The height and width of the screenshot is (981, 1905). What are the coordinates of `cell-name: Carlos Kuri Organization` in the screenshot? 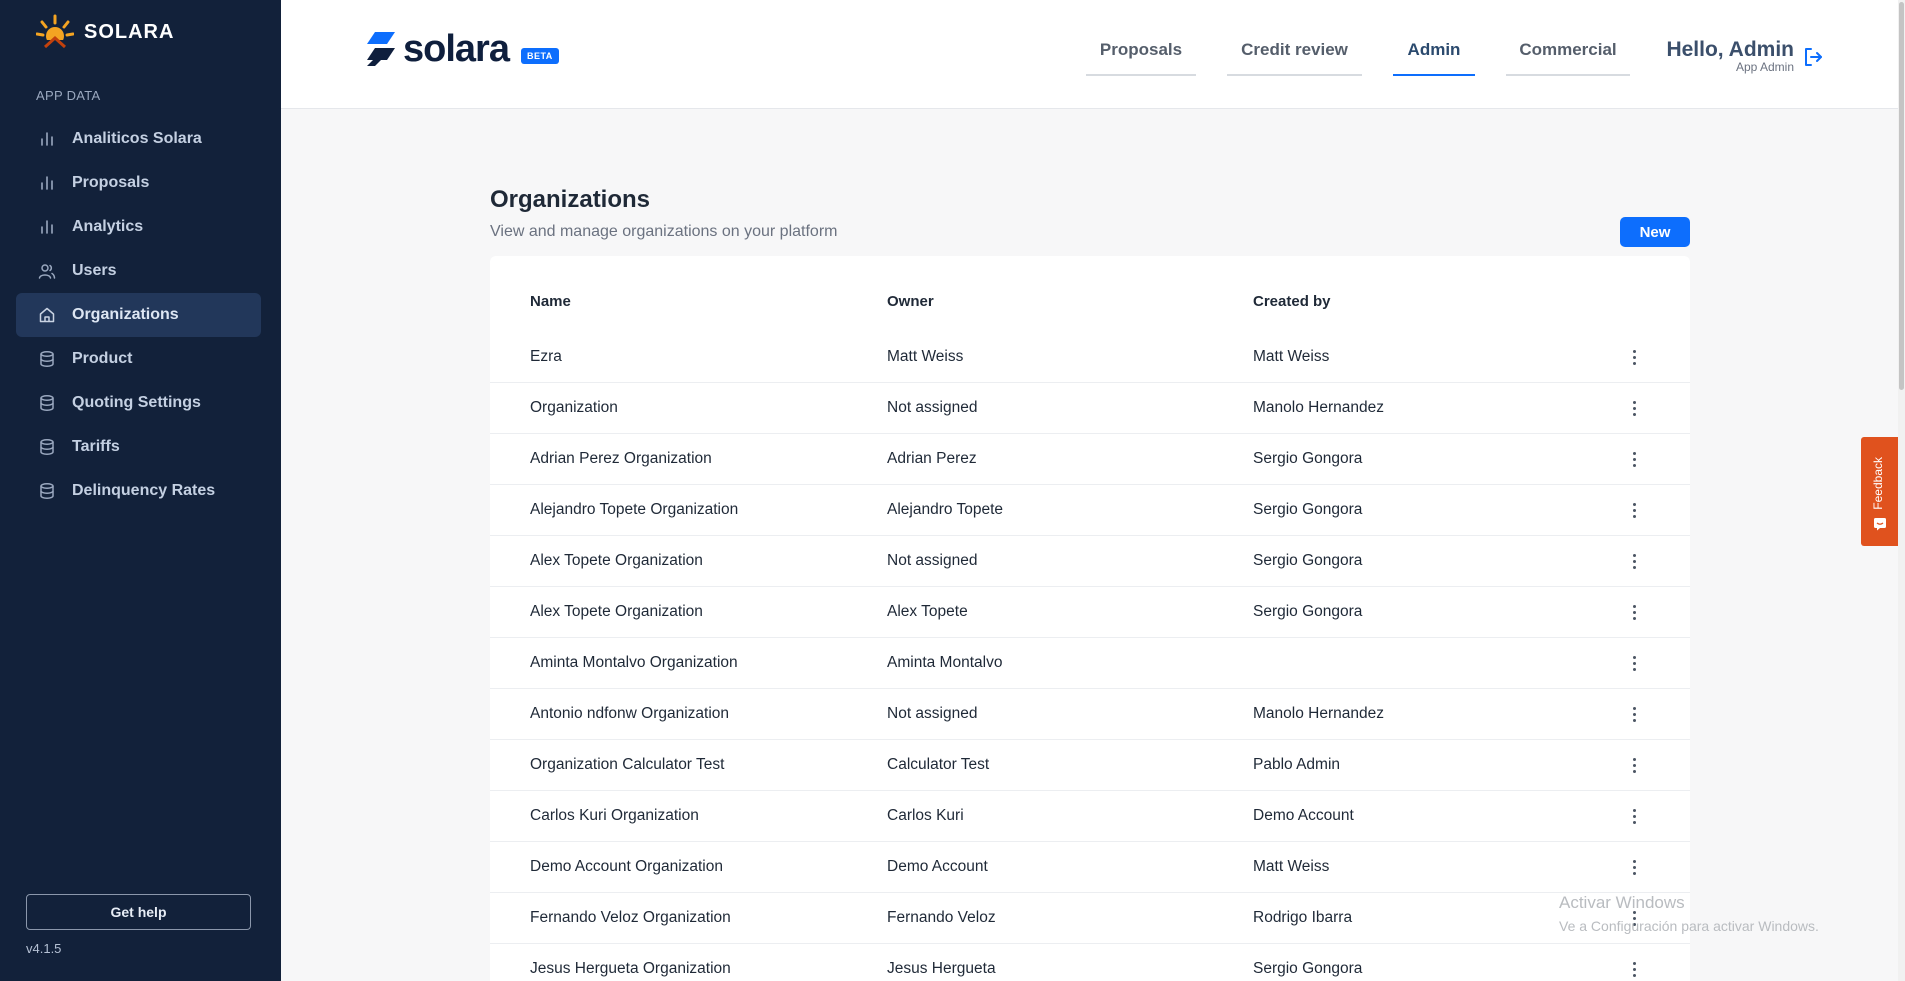 It's located at (614, 815).